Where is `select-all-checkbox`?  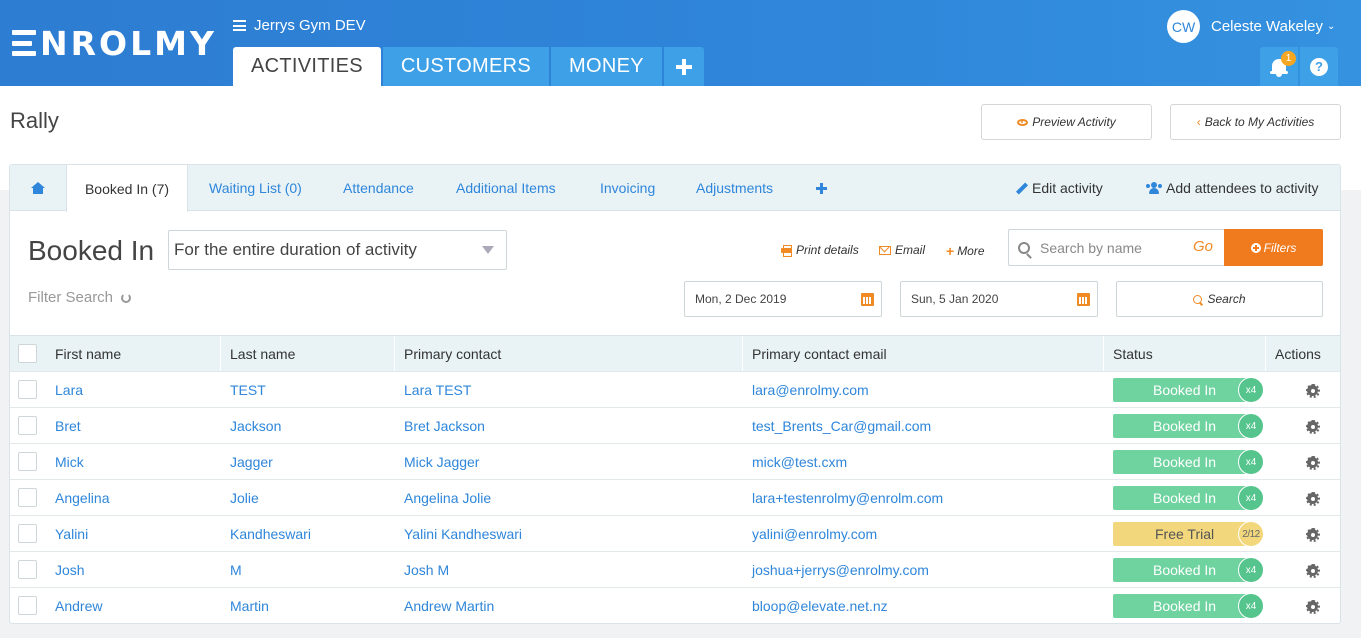 select-all-checkbox is located at coordinates (27, 353).